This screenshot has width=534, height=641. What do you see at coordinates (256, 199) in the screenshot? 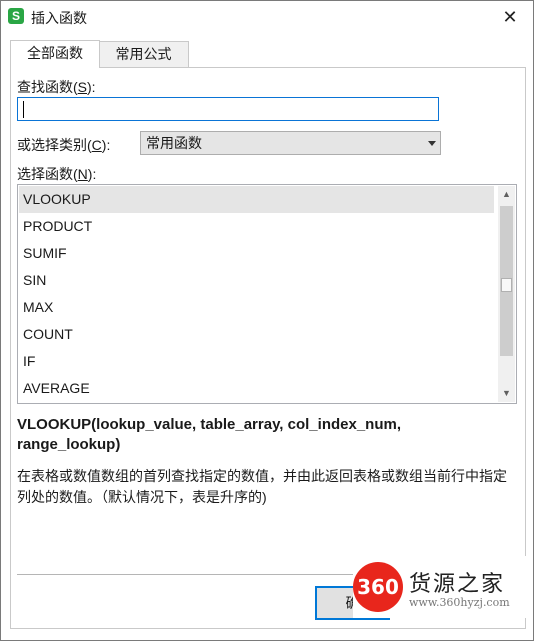
I see `function-item-vlookup: VLOOKUP` at bounding box center [256, 199].